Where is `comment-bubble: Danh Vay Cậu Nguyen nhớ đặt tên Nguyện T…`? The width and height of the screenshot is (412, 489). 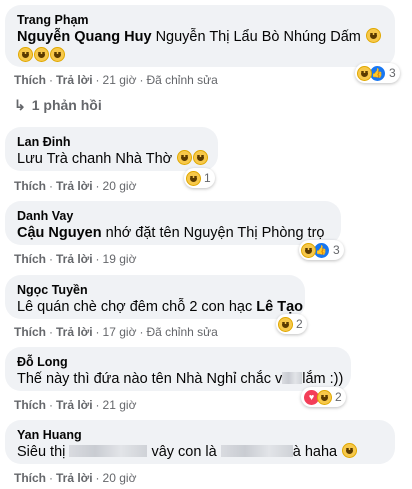
comment-bubble: Danh Vay Cậu Nguyen nhớ đặt tên Nguyện T… is located at coordinates (173, 223).